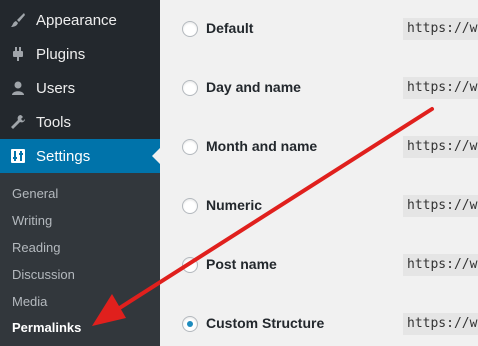 This screenshot has height=346, width=478. Describe the element at coordinates (234, 205) in the screenshot. I see `option-label: Numeric` at that location.